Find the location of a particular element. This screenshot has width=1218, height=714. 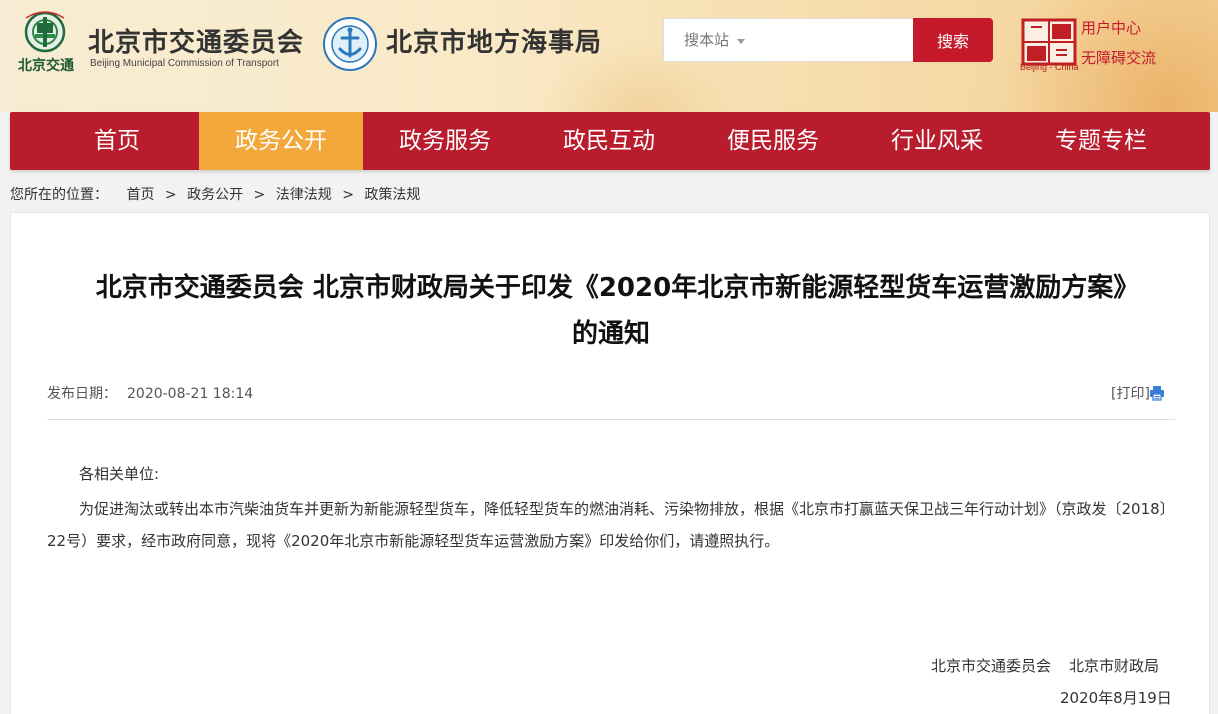

breadcrumb-item-laws: 法律法规 is located at coordinates (304, 195).